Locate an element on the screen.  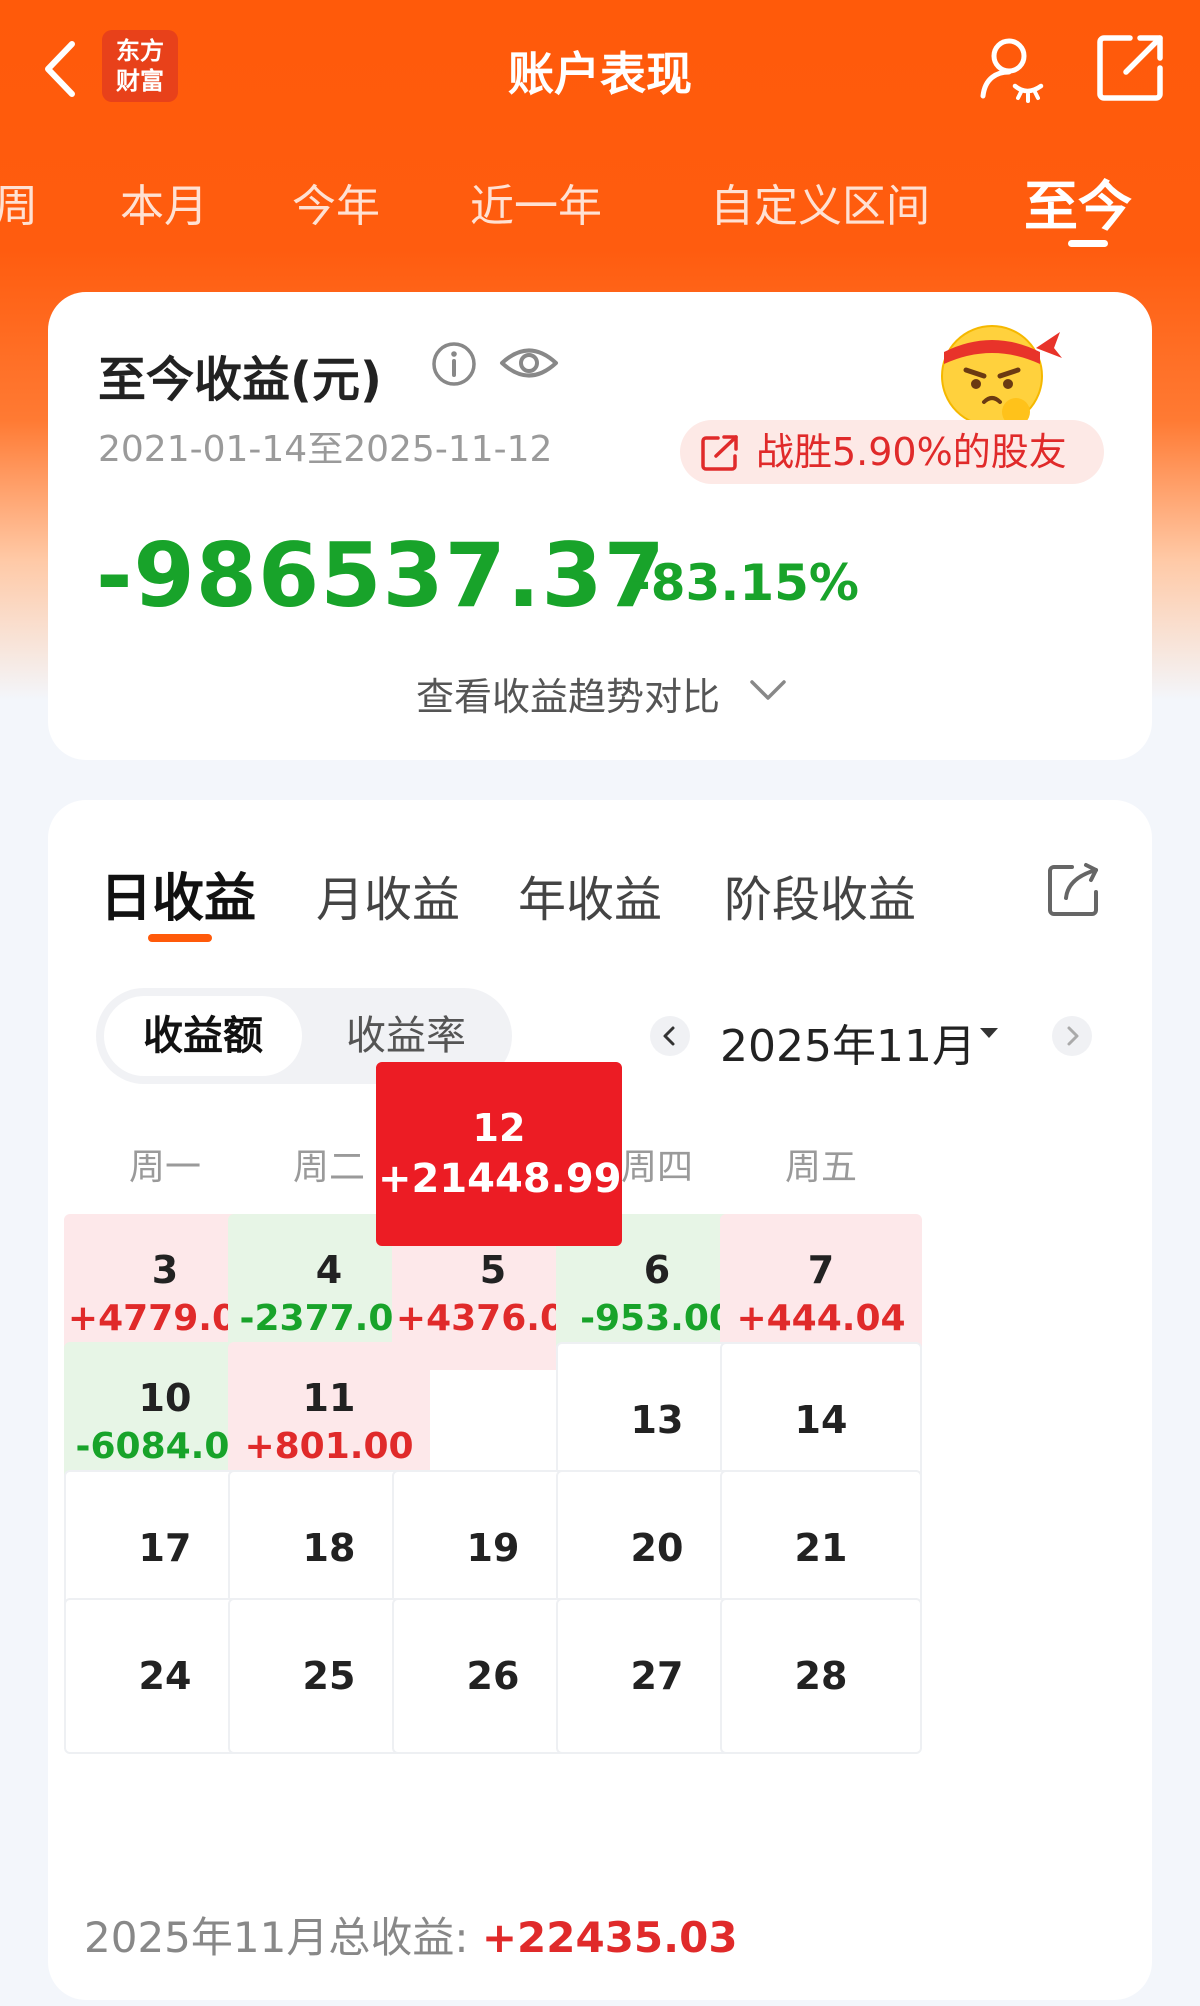
back-button is located at coordinates (61, 69).